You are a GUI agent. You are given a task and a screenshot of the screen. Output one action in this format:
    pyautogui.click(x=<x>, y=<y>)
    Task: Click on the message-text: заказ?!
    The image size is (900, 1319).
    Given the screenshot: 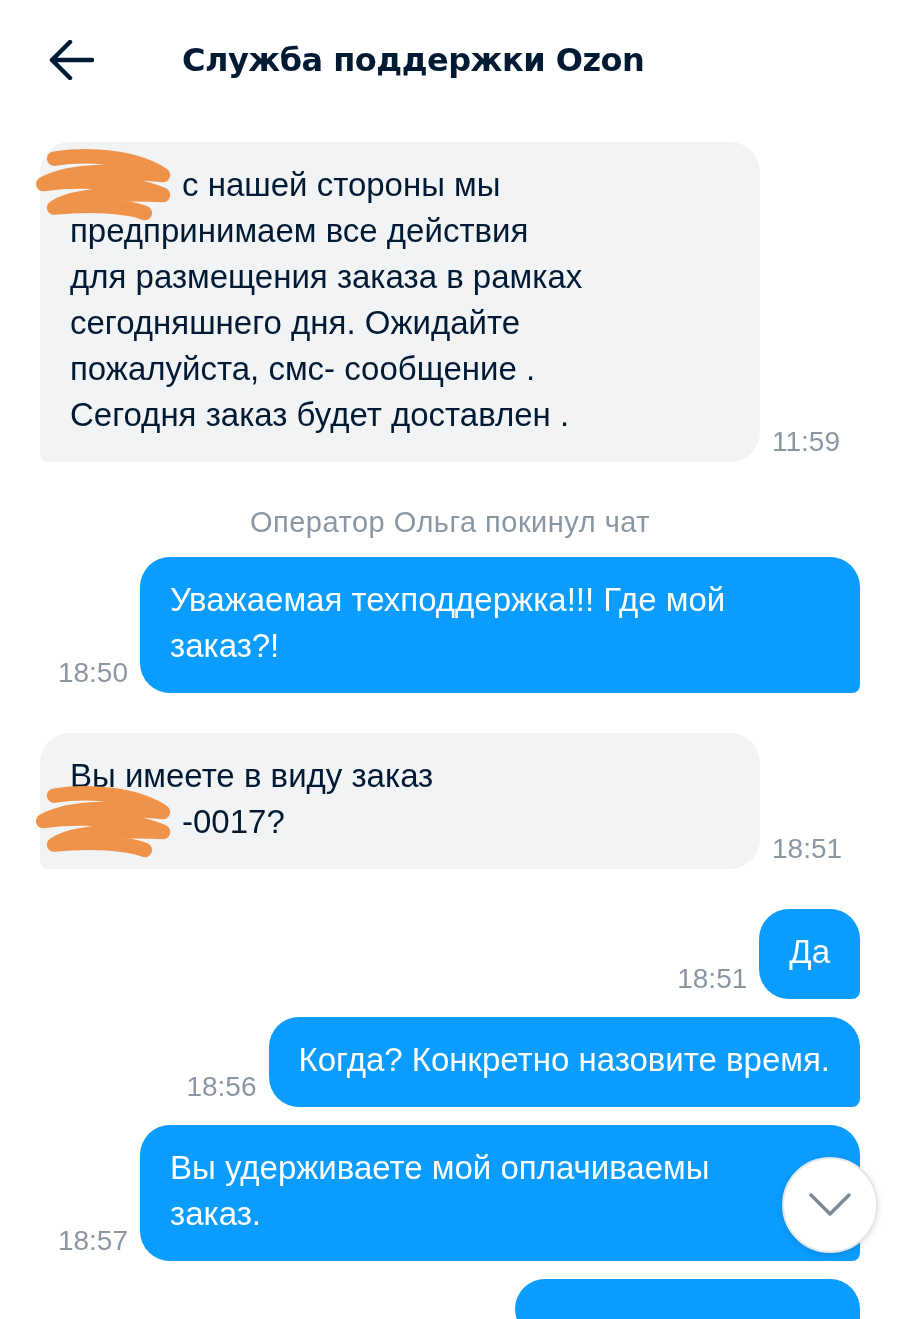 What is the action you would take?
    pyautogui.click(x=225, y=645)
    